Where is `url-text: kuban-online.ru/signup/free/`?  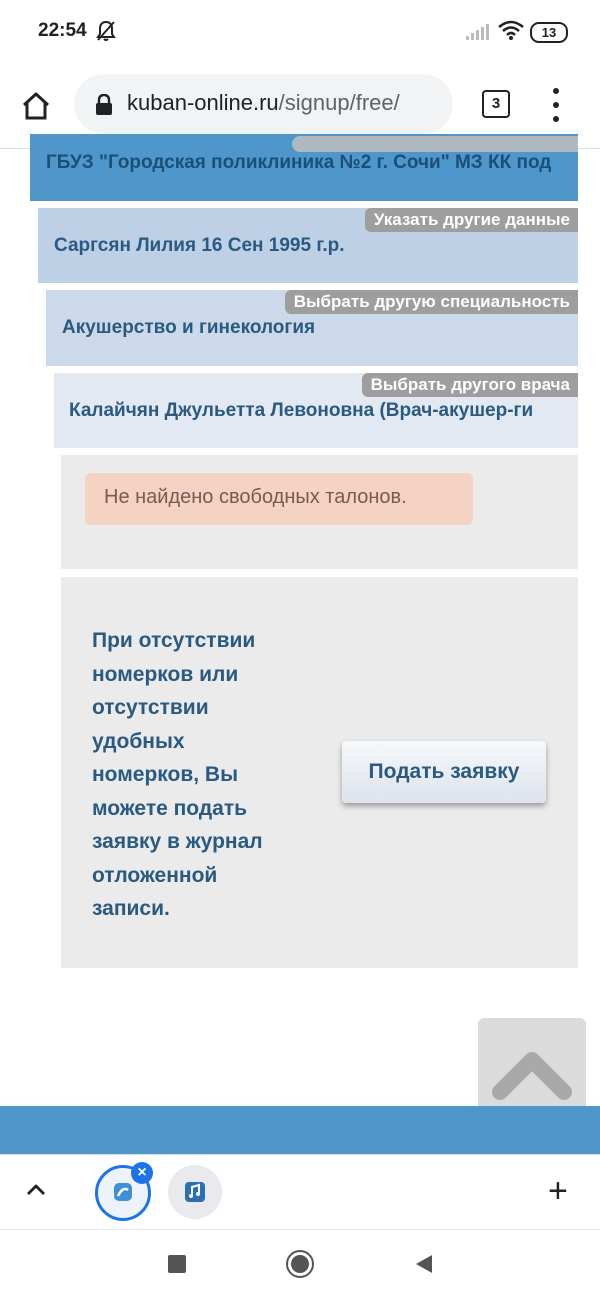 url-text: kuban-online.ru/signup/free/ is located at coordinates (263, 103).